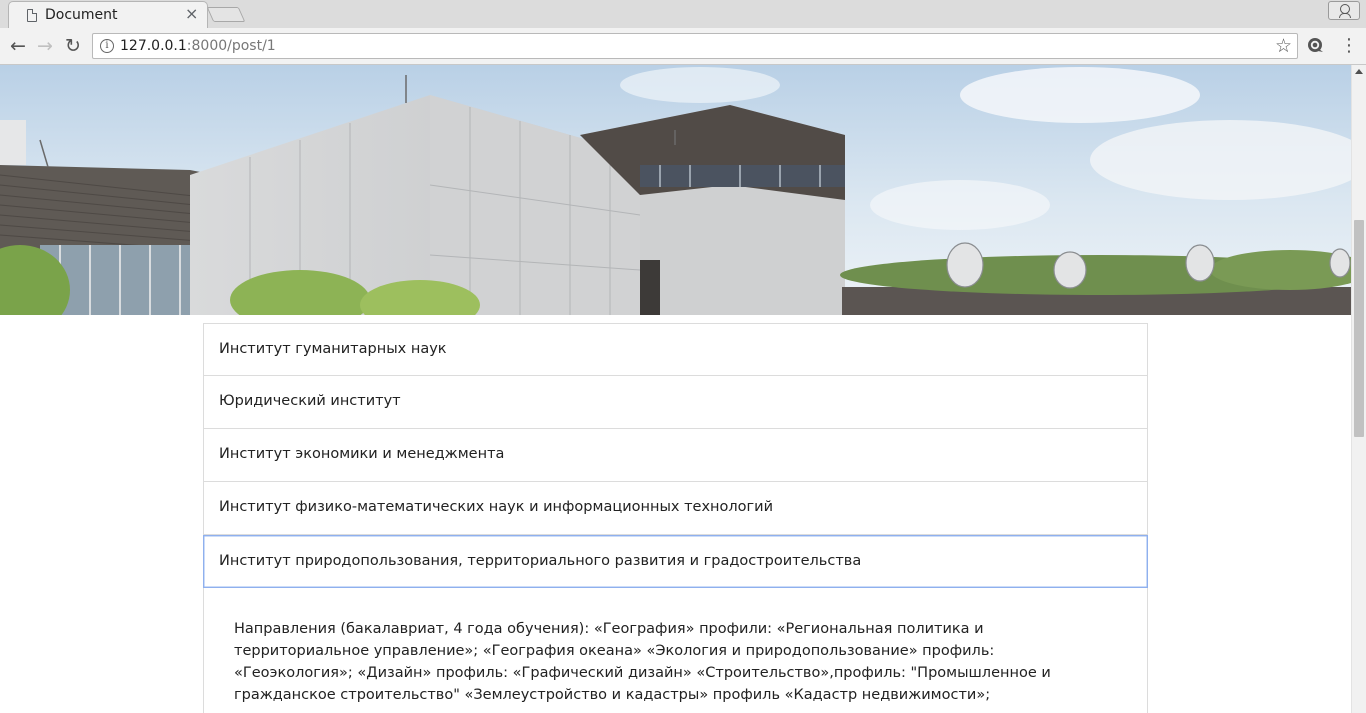 The width and height of the screenshot is (1366, 713). Describe the element at coordinates (675, 402) in the screenshot. I see `accordion-item-law: Юридический институт` at that location.